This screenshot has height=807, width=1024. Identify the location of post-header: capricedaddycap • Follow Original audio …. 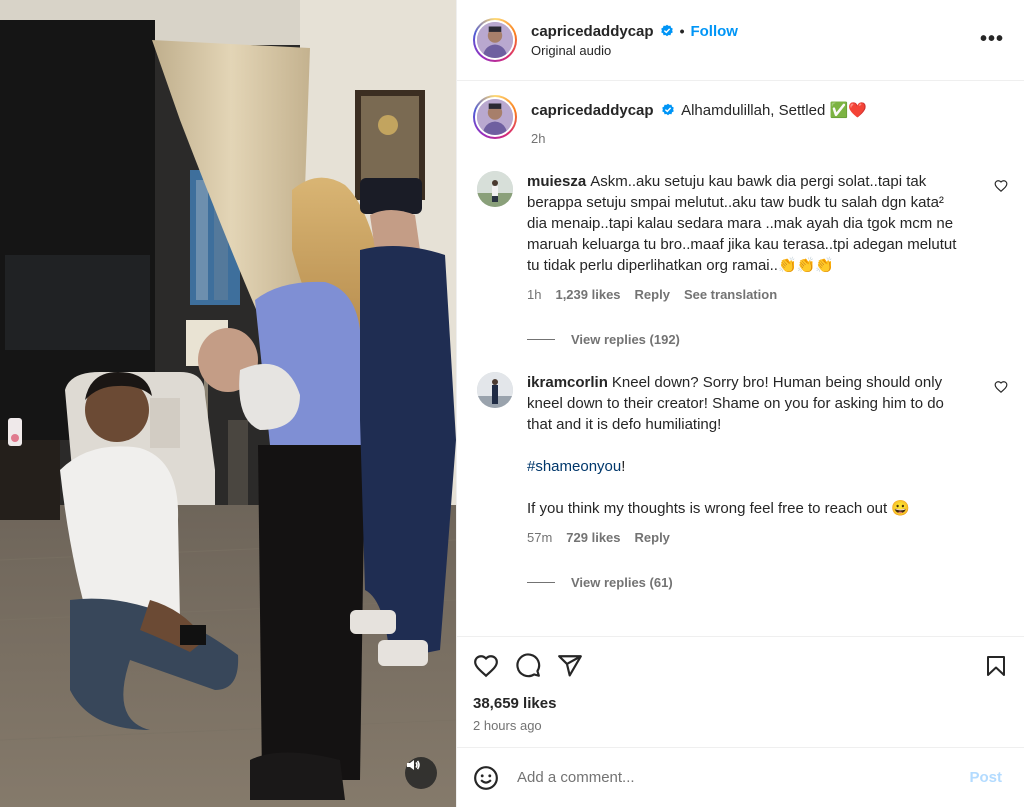
(740, 40).